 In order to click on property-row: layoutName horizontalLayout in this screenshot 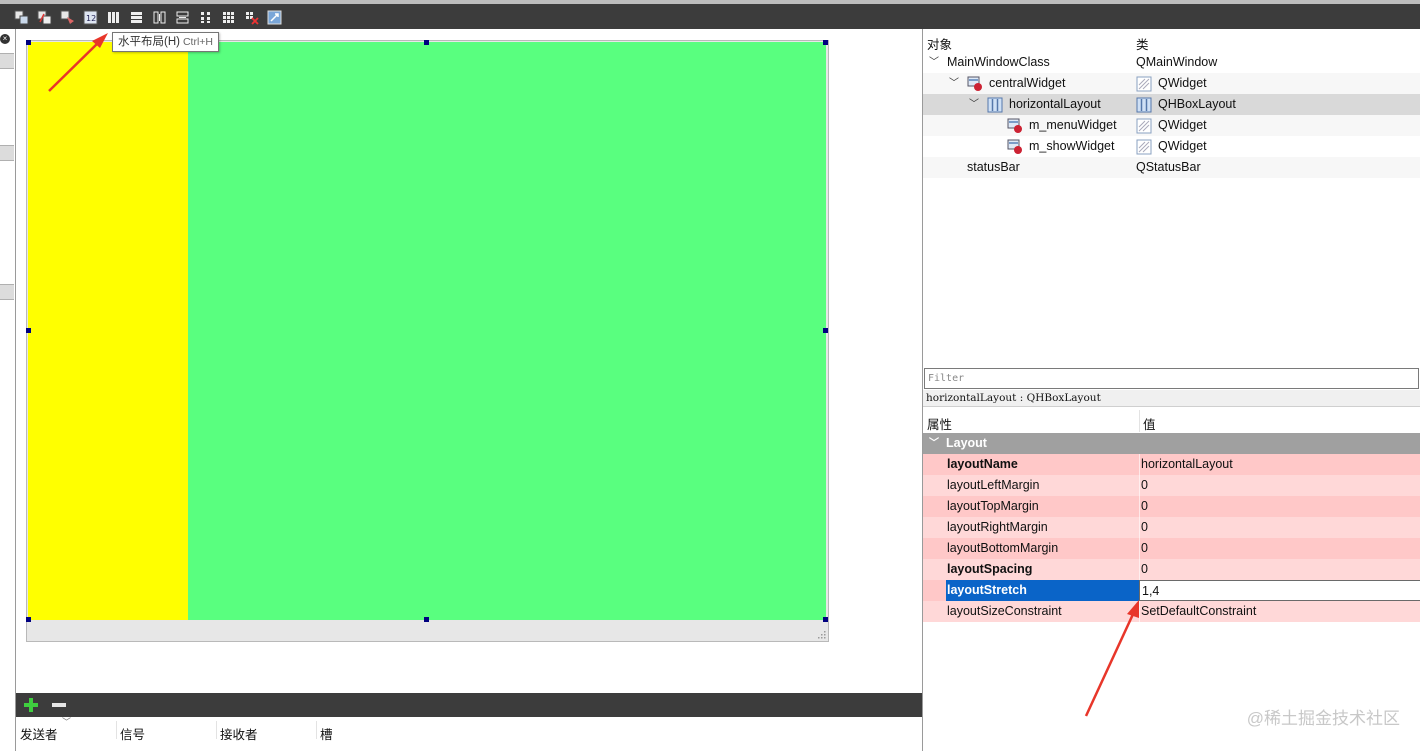, I will do `click(1171, 464)`.